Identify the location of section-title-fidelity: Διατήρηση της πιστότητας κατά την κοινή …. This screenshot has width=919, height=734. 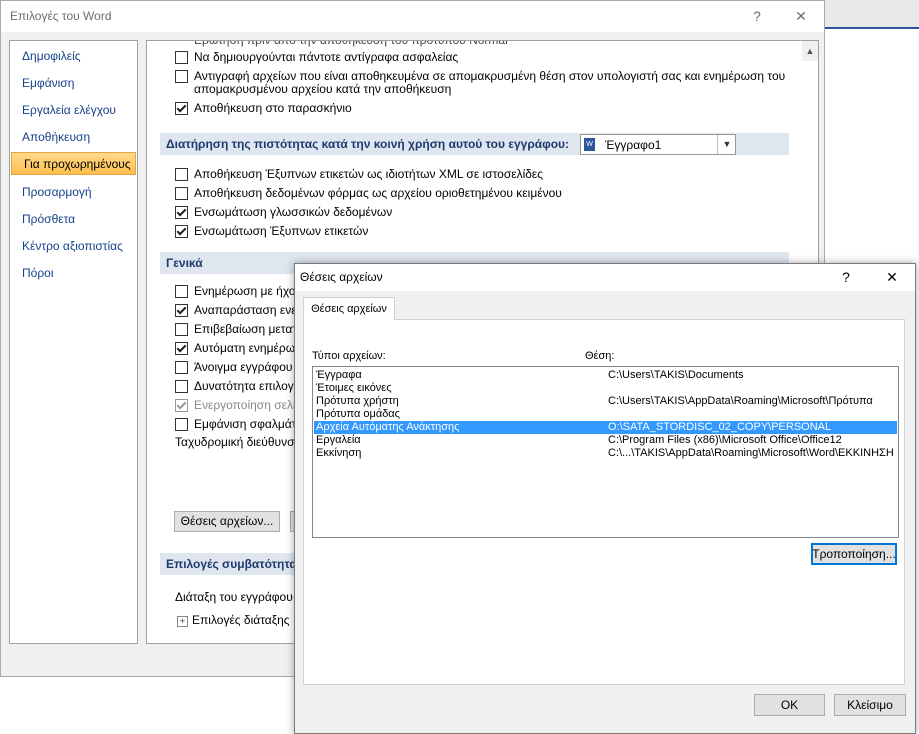
(368, 144).